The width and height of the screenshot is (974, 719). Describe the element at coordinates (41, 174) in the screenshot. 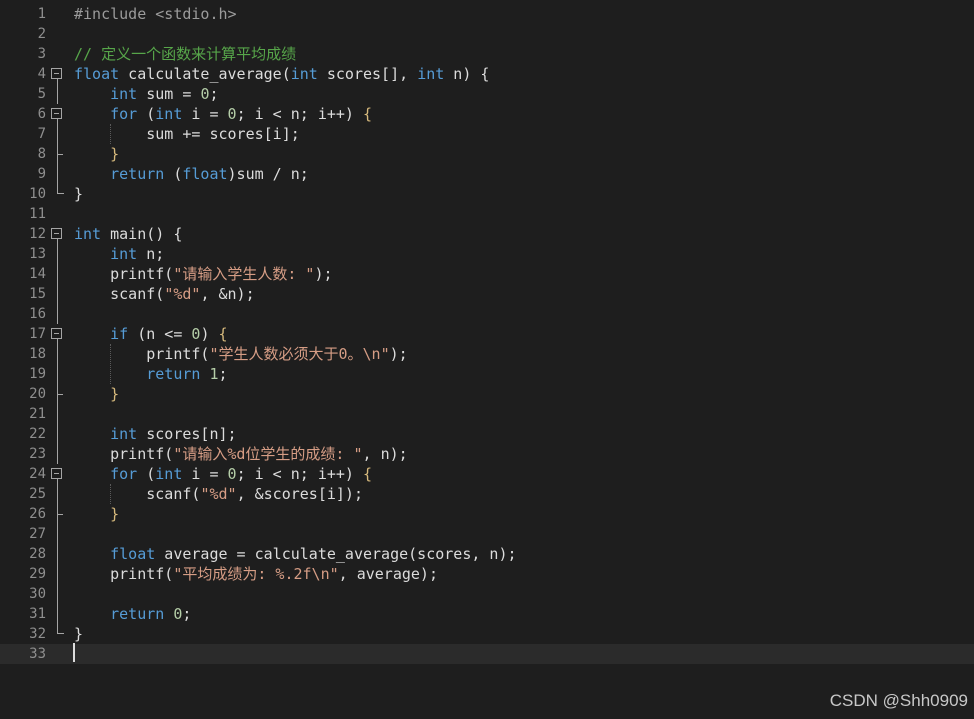

I see `line-number: 9` at that location.